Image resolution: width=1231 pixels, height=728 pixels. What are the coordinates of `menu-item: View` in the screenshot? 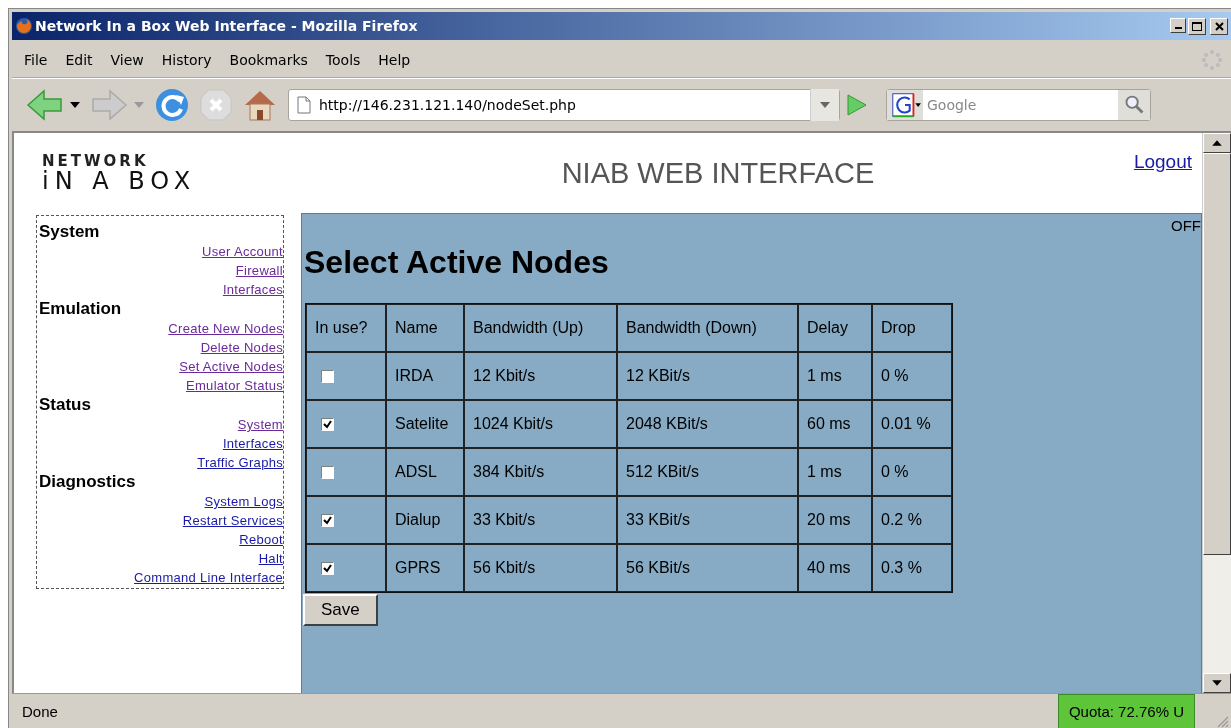 It's located at (129, 60).